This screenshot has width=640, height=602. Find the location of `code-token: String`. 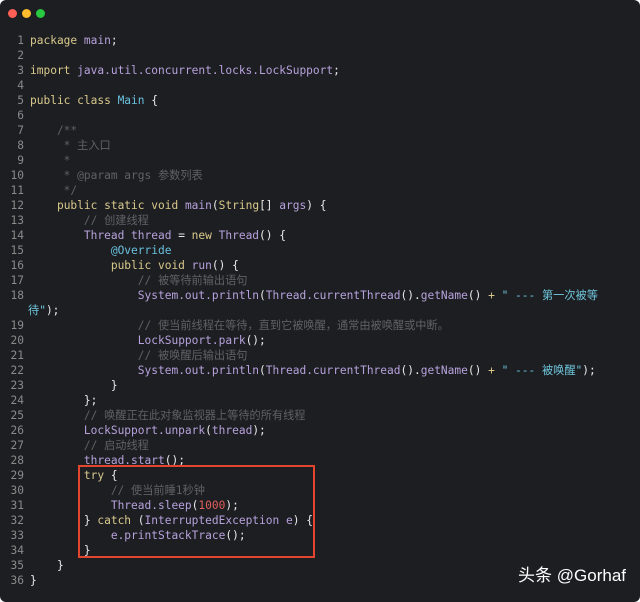

code-token: String is located at coordinates (239, 205).